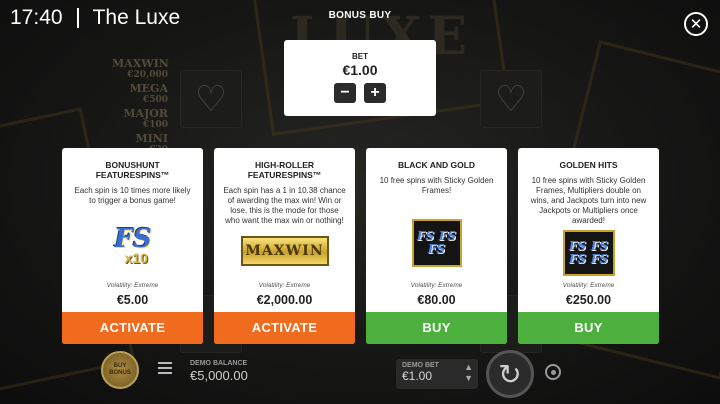 Image resolution: width=720 pixels, height=404 pixels. I want to click on card-art: FS FS FS FS, so click(588, 253).